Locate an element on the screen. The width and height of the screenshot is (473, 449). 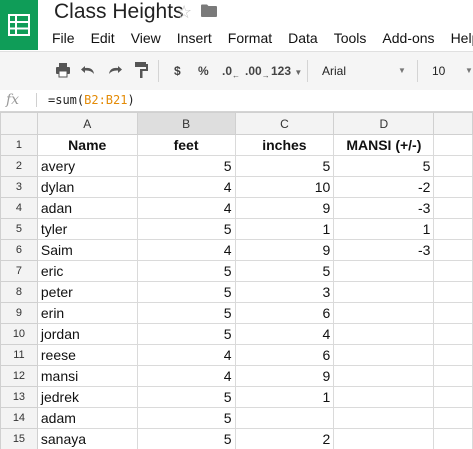
menu-item-data: Data is located at coordinates (303, 38).